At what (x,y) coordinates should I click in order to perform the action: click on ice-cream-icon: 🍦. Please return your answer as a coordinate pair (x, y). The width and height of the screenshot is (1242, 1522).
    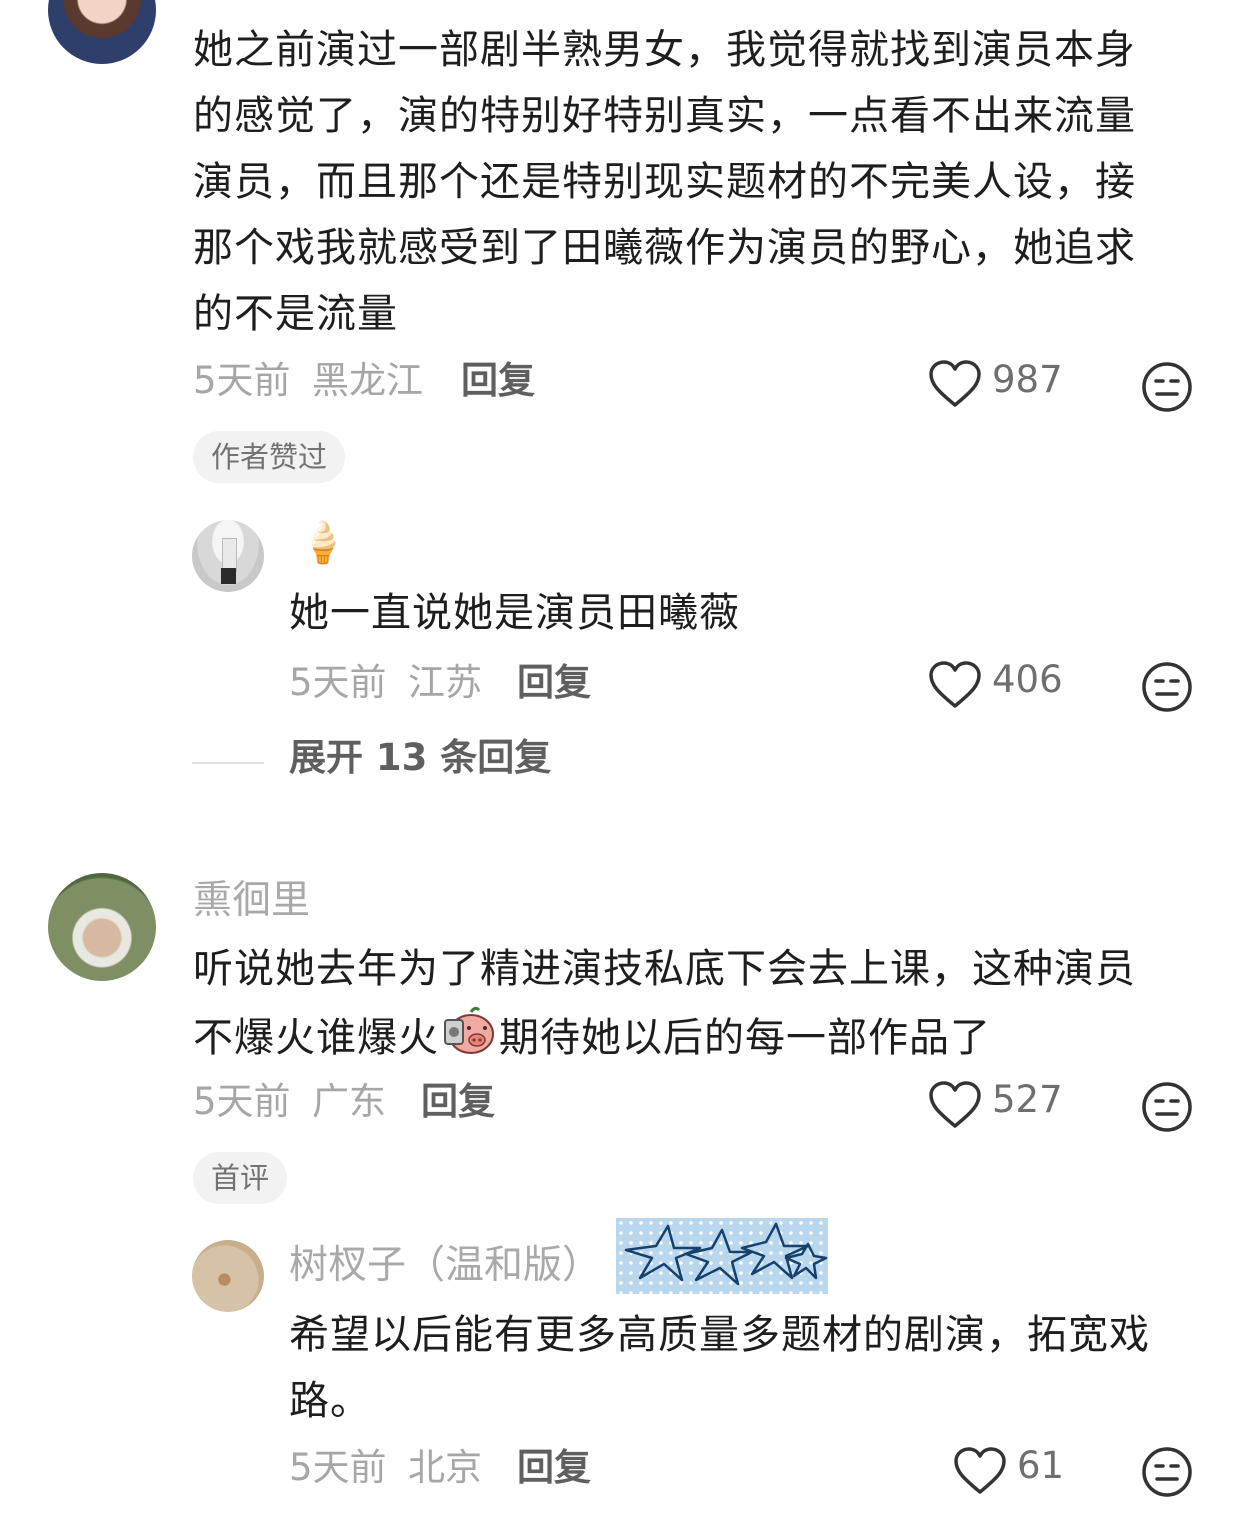
    Looking at the image, I should click on (323, 543).